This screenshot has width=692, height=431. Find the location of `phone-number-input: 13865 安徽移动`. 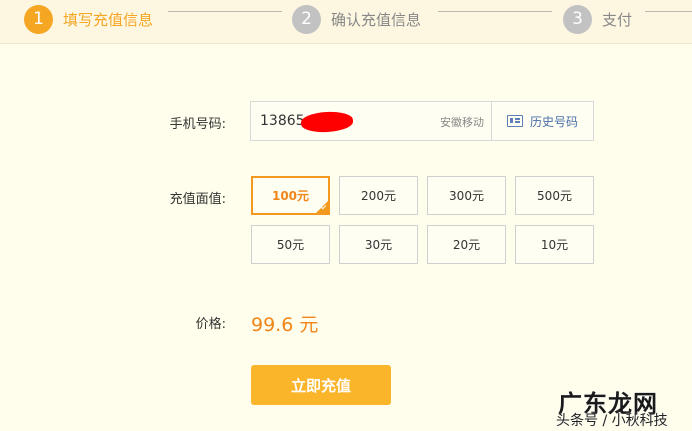

phone-number-input: 13865 安徽移动 is located at coordinates (371, 121).